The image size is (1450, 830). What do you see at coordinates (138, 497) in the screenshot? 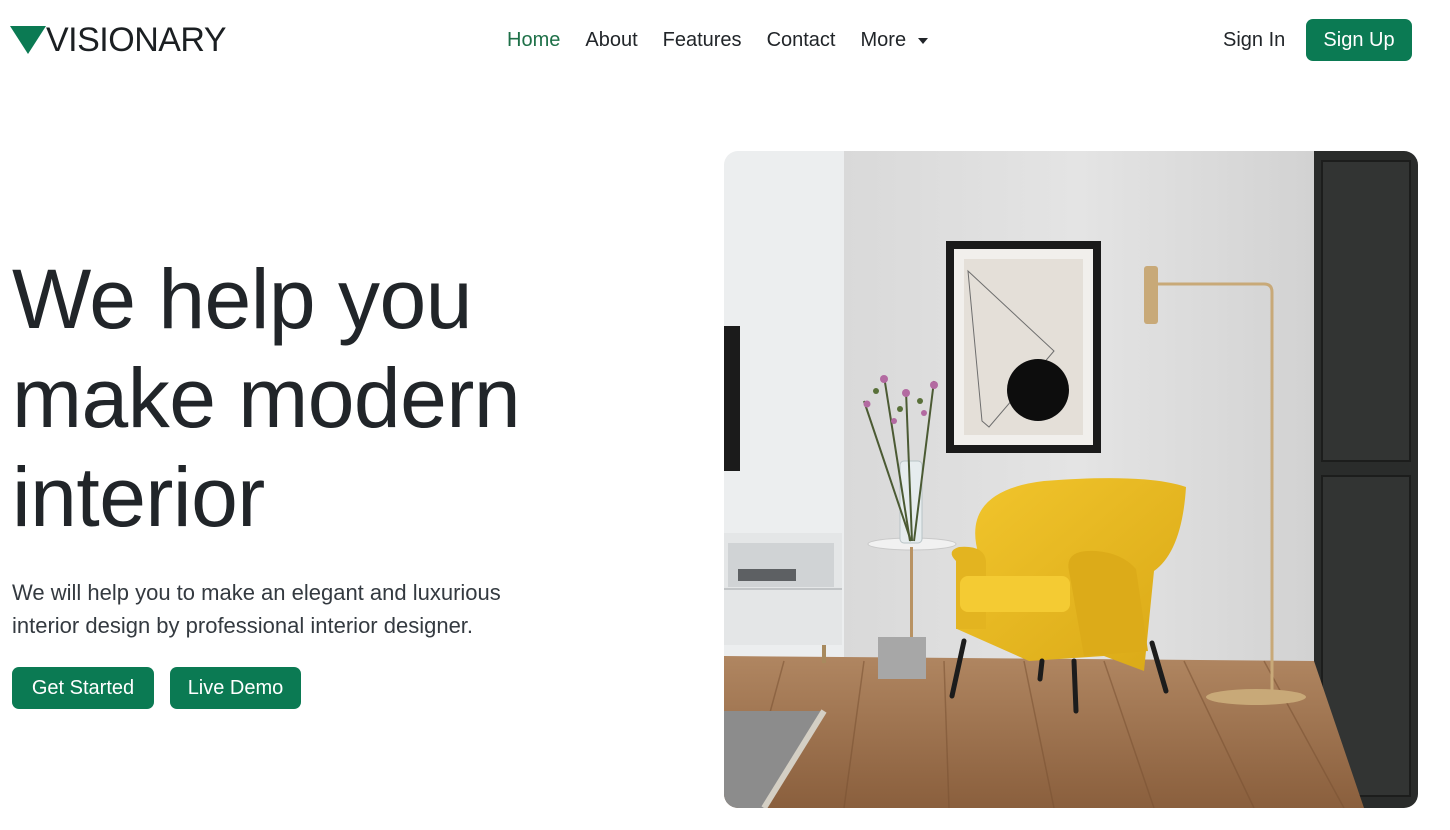
I see `hero-title-line: interior` at bounding box center [138, 497].